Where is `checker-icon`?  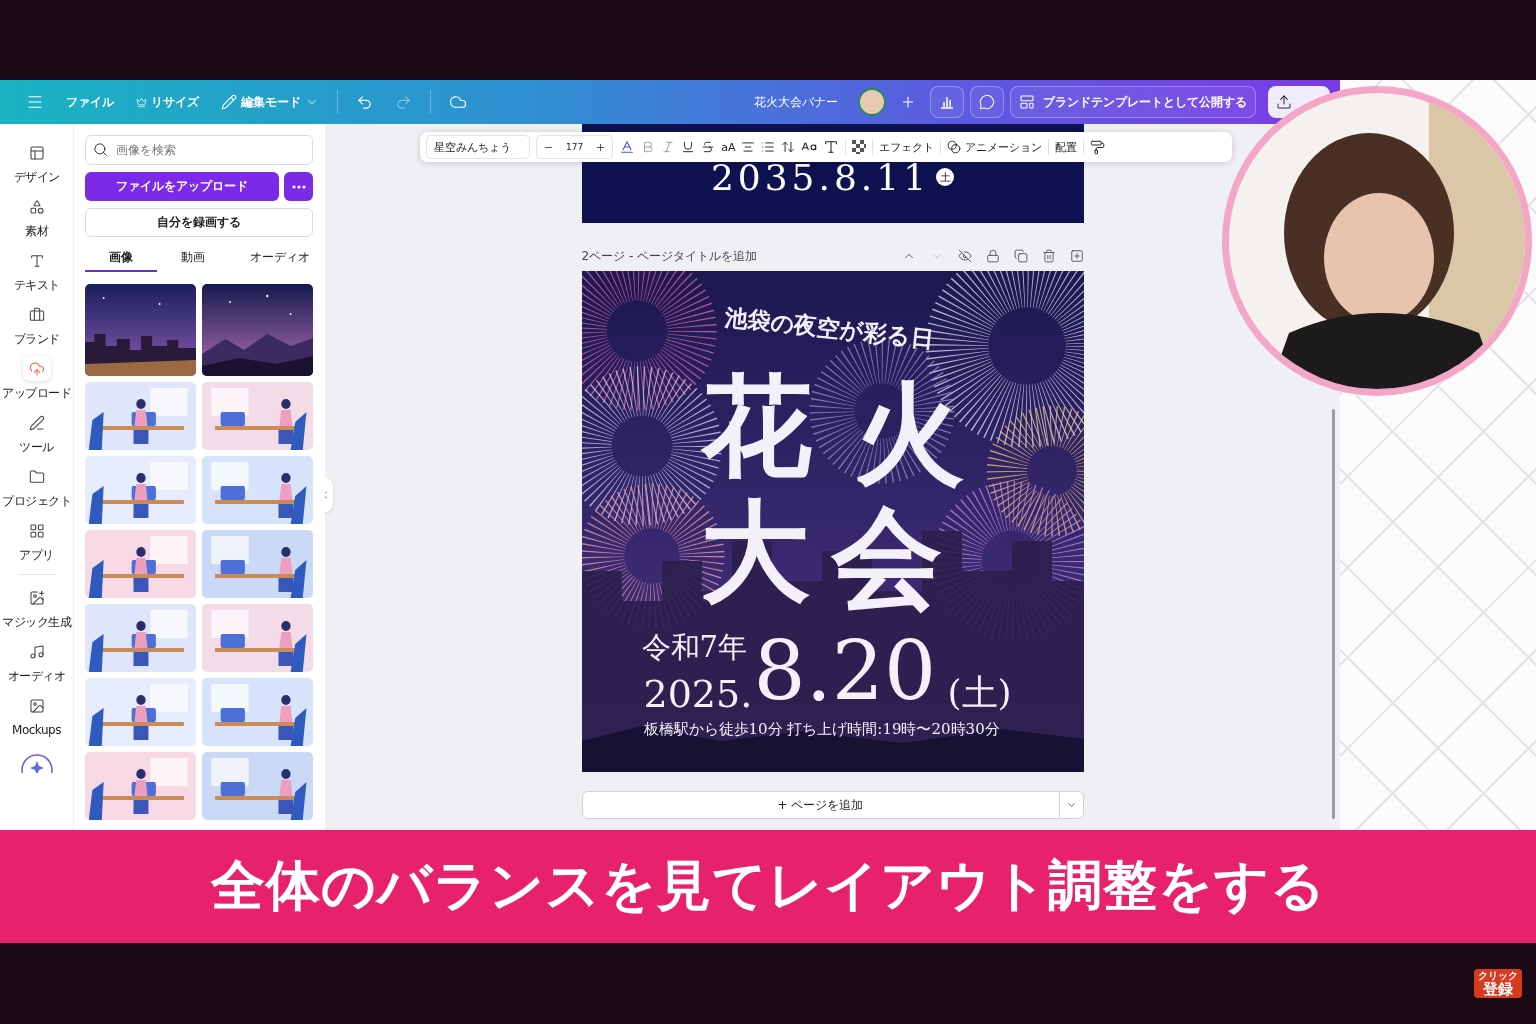
checker-icon is located at coordinates (859, 147).